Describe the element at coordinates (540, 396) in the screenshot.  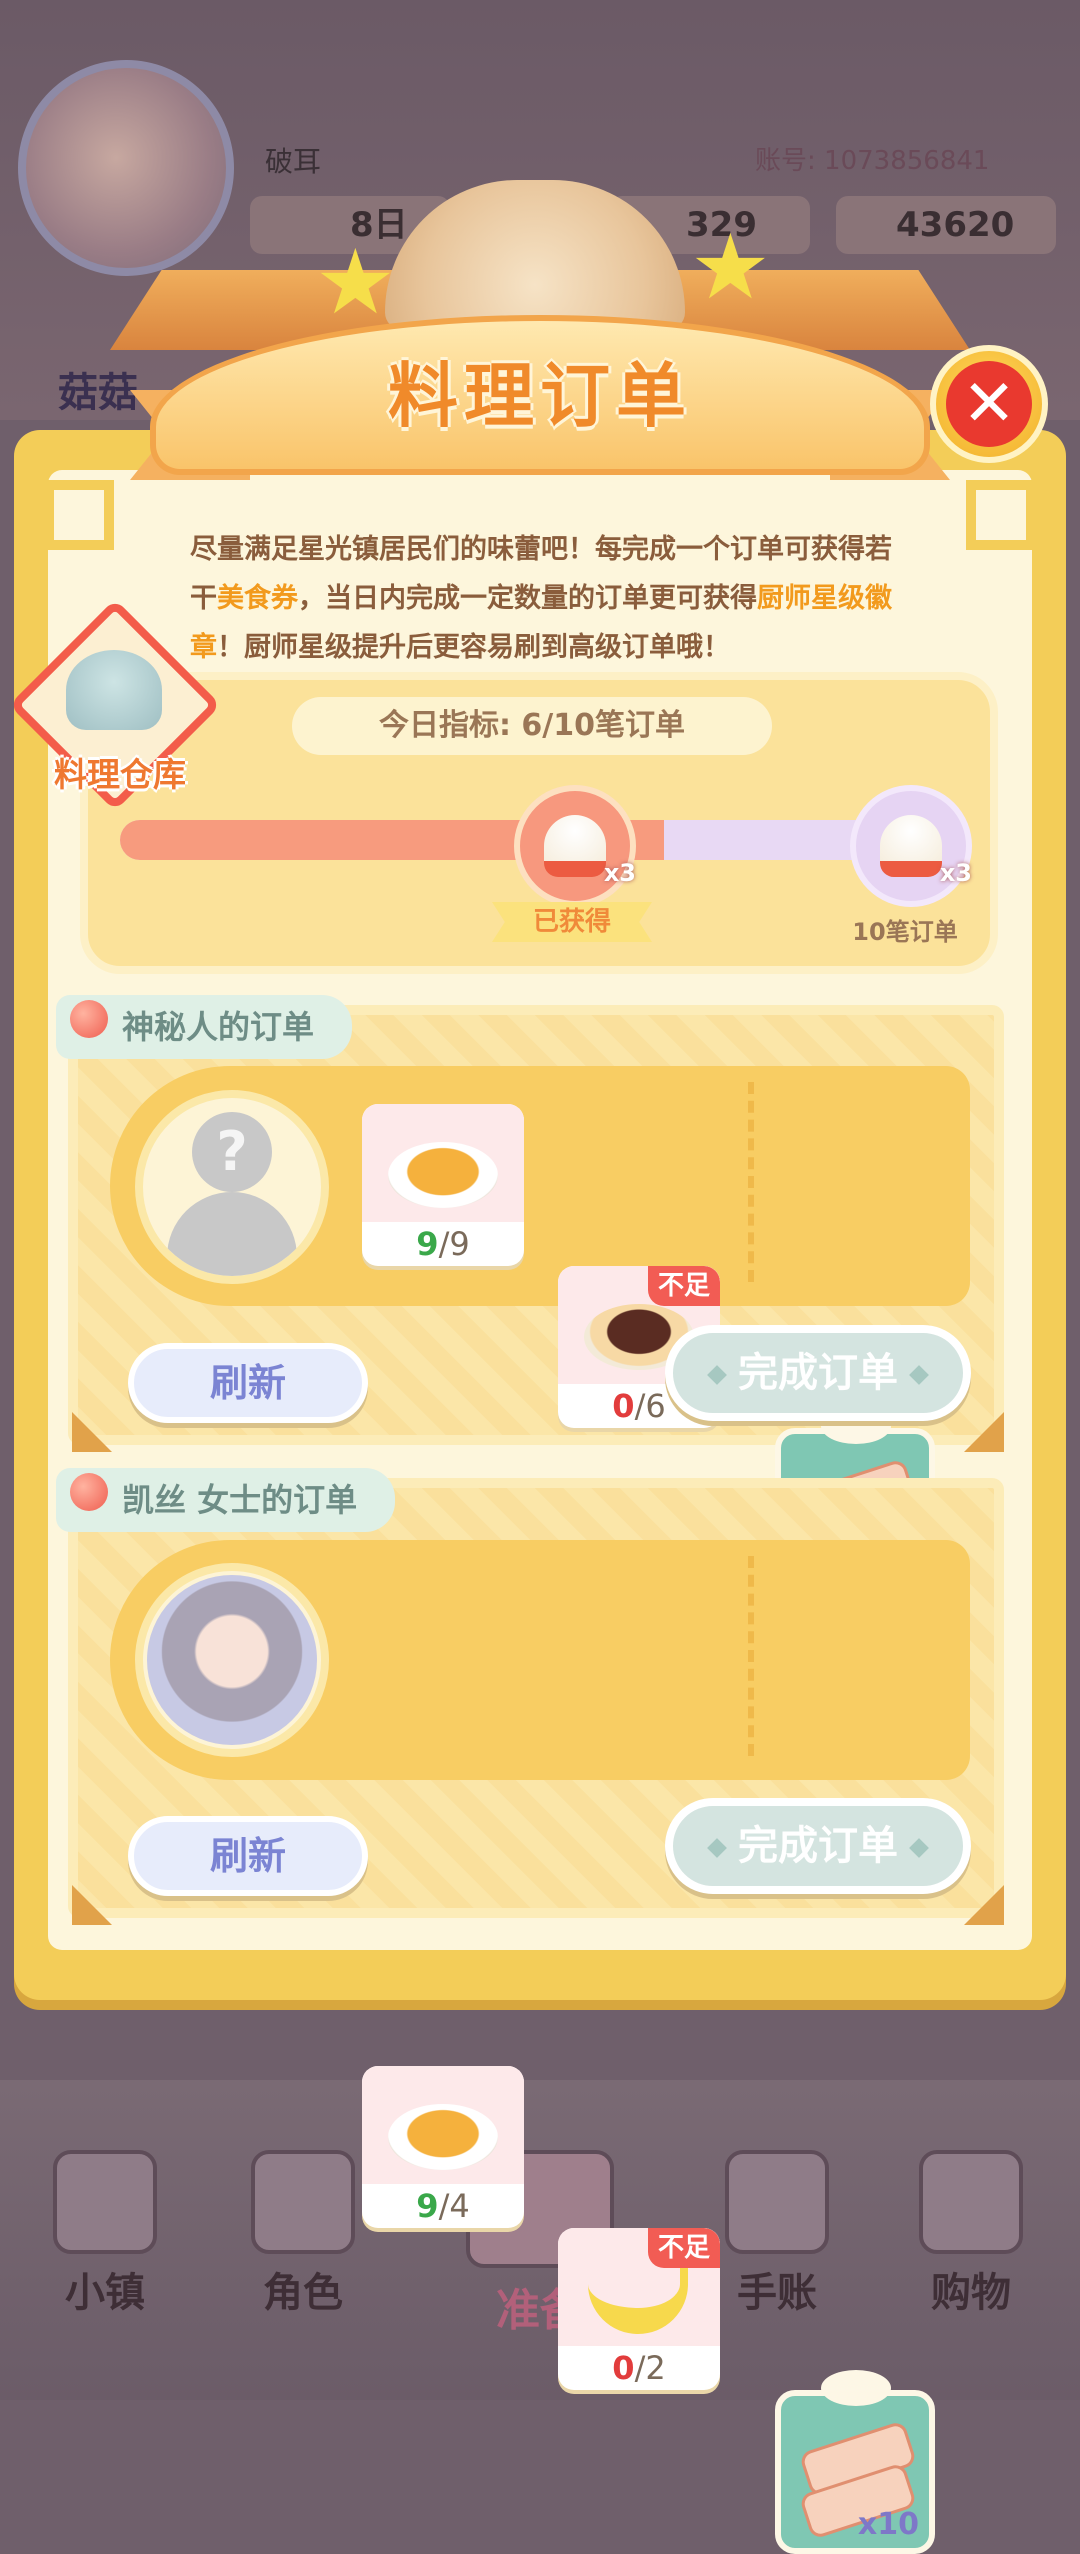
I see `modal-title: 料理订单` at that location.